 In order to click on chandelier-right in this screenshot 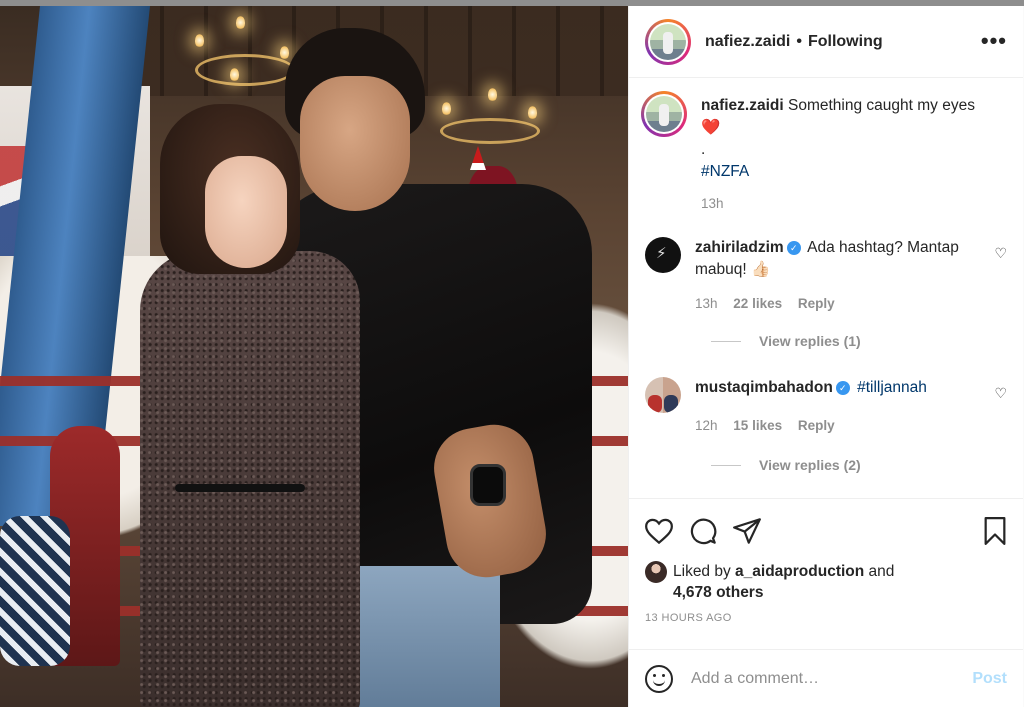, I will do `click(490, 131)`.